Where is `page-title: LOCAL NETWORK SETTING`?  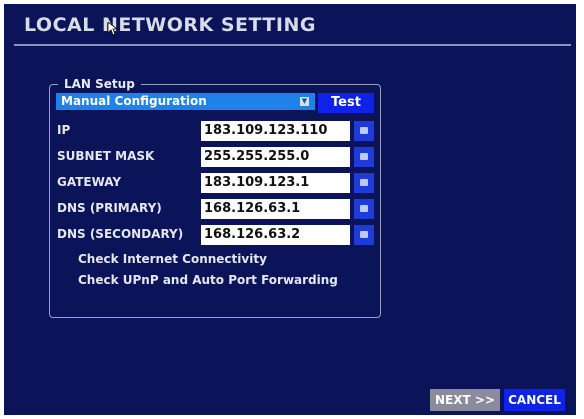
page-title: LOCAL NETWORK SETTING is located at coordinates (170, 25).